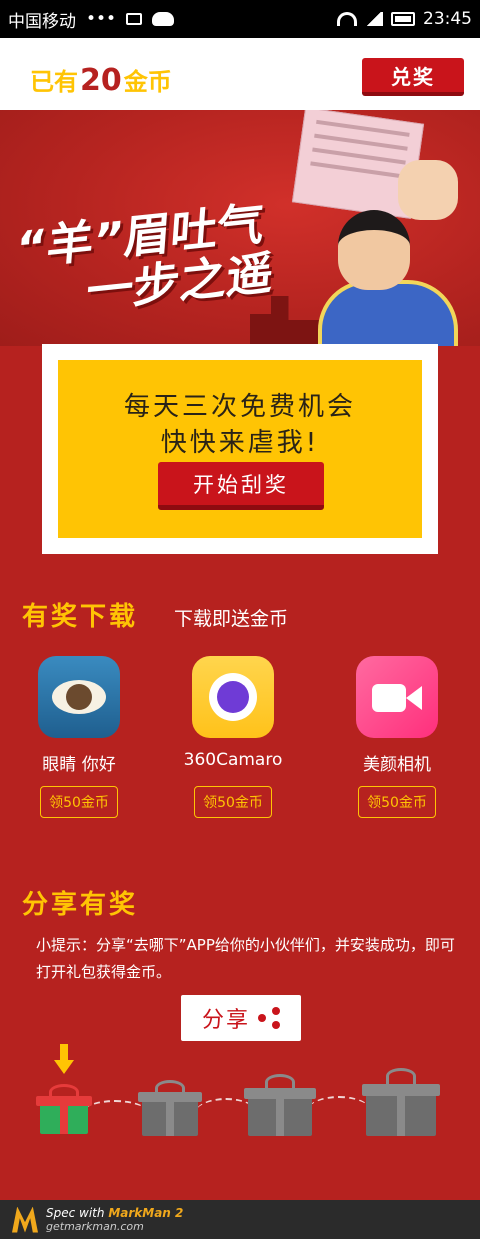 The height and width of the screenshot is (1239, 480). I want to click on top-header: 已有 20 金币 兑奖, so click(240, 74).